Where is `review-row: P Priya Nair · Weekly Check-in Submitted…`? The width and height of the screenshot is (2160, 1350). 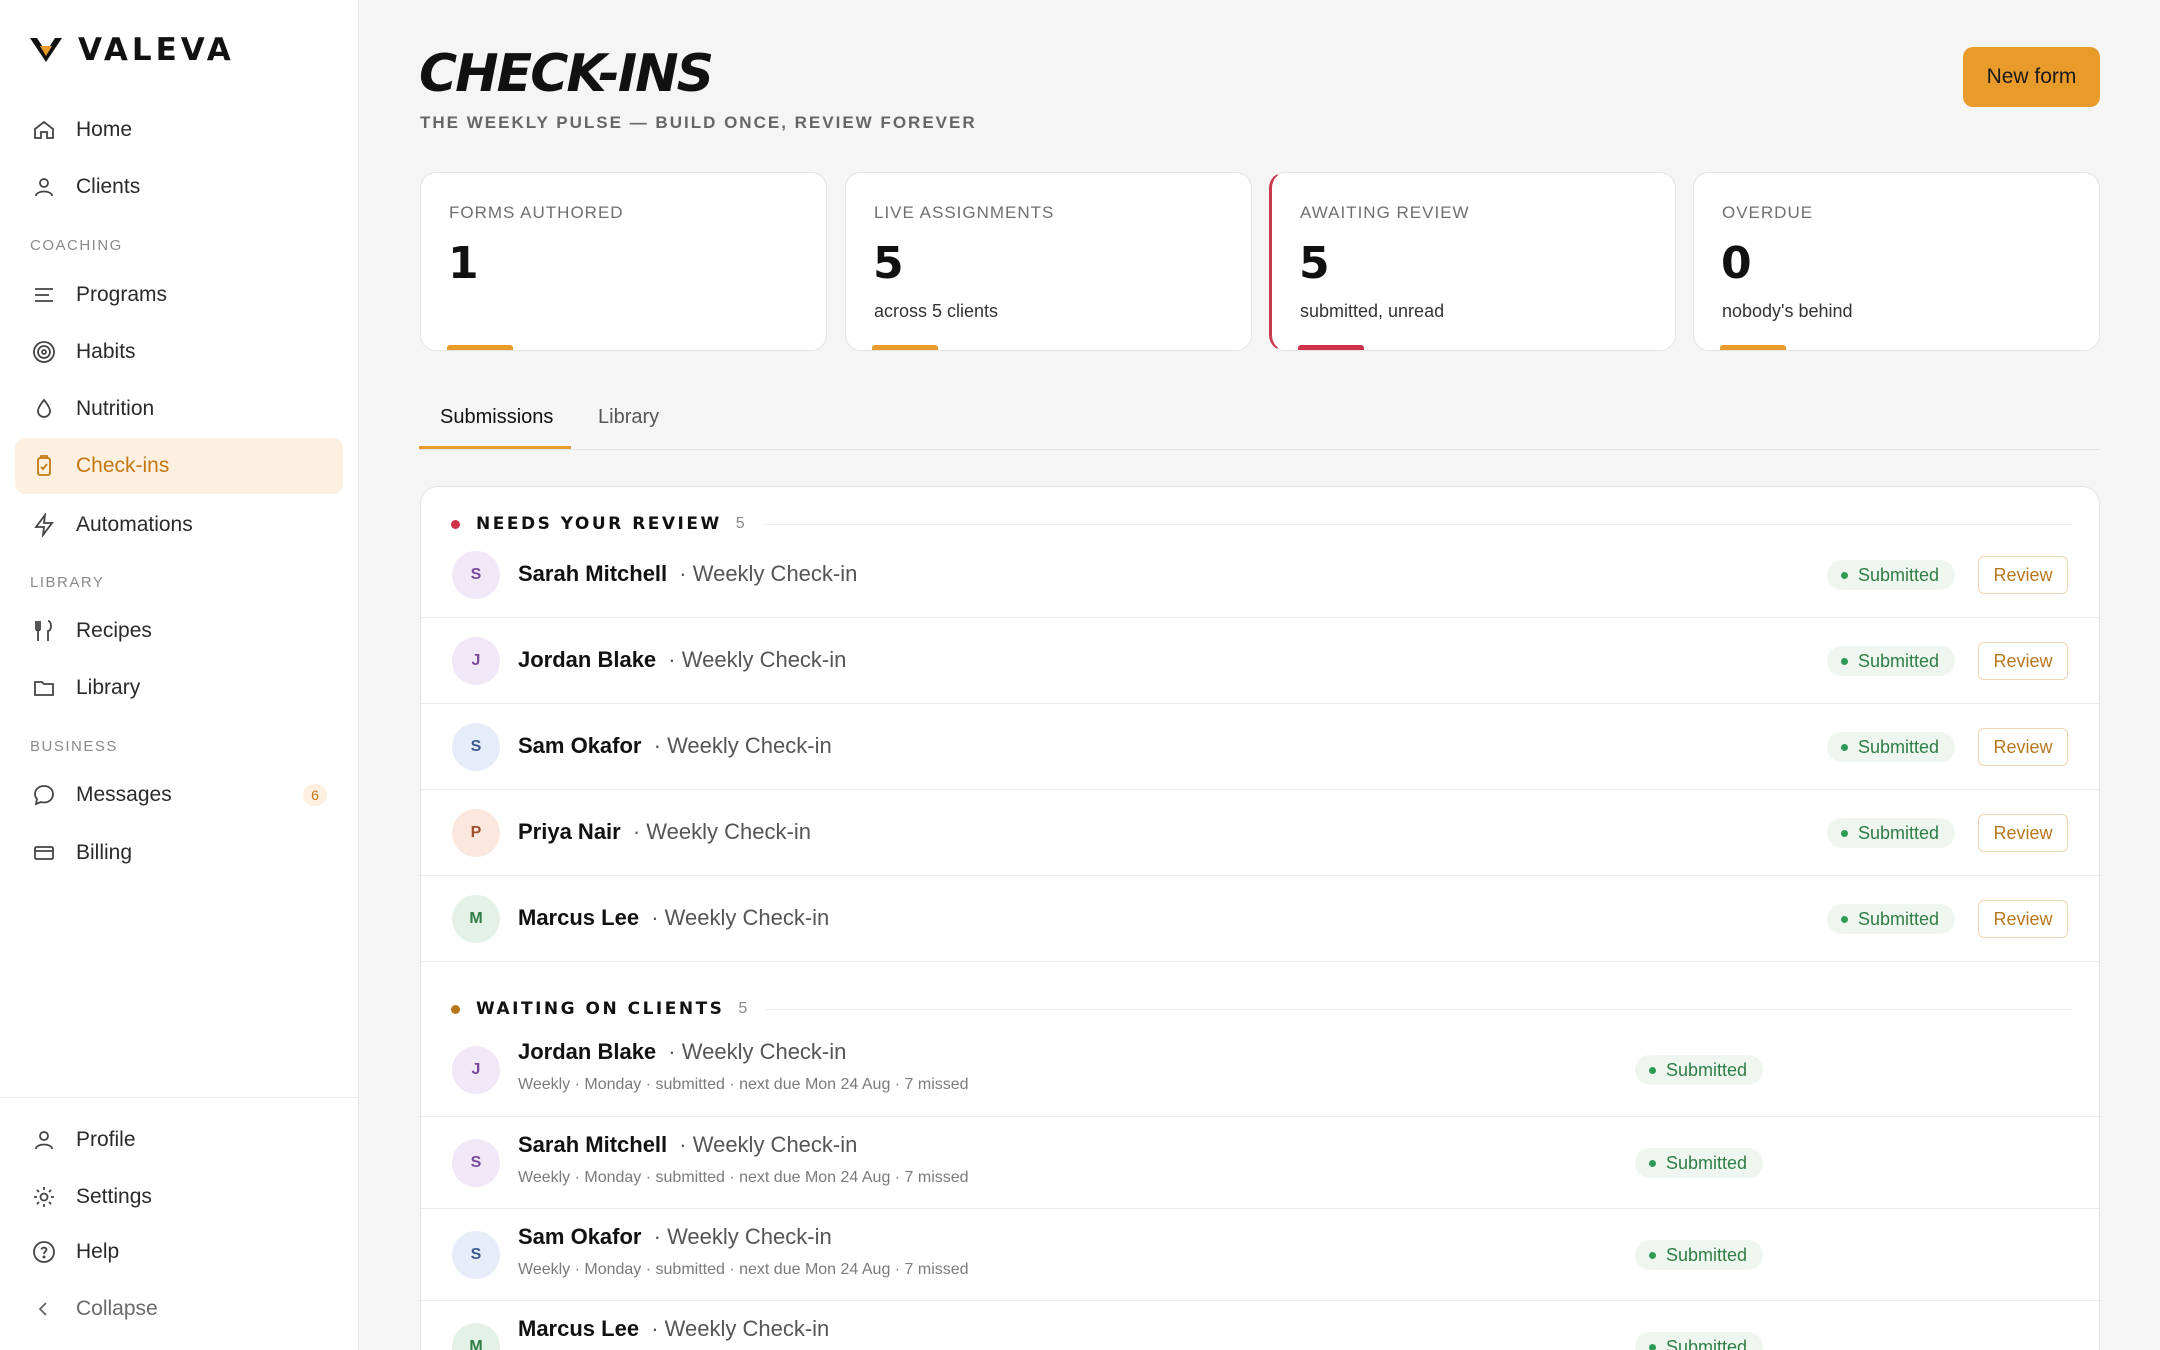 review-row: P Priya Nair · Weekly Check-in Submitted… is located at coordinates (1260, 833).